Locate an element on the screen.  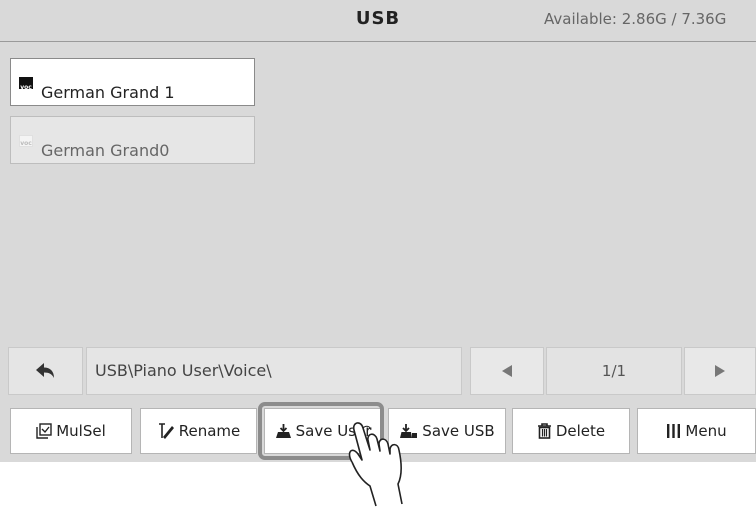
header-bar: USB Available: 2.86G / 7.36G is located at coordinates (378, 21).